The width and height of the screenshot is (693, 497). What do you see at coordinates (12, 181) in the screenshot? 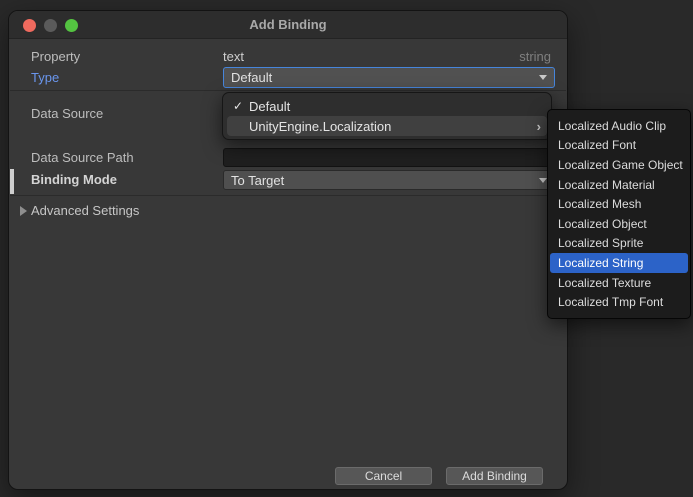
I see `override-indicator-bar` at bounding box center [12, 181].